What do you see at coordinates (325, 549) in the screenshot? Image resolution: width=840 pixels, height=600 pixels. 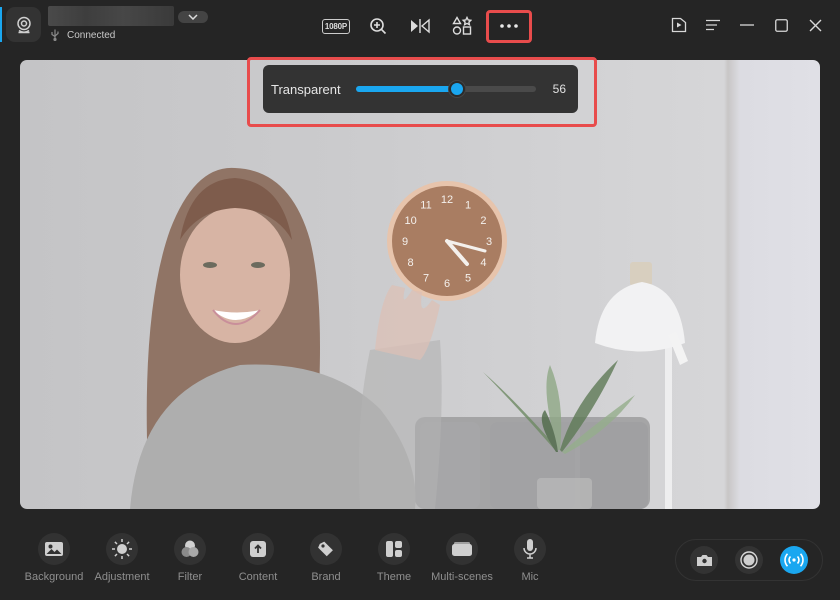 I see `tag-icon` at bounding box center [325, 549].